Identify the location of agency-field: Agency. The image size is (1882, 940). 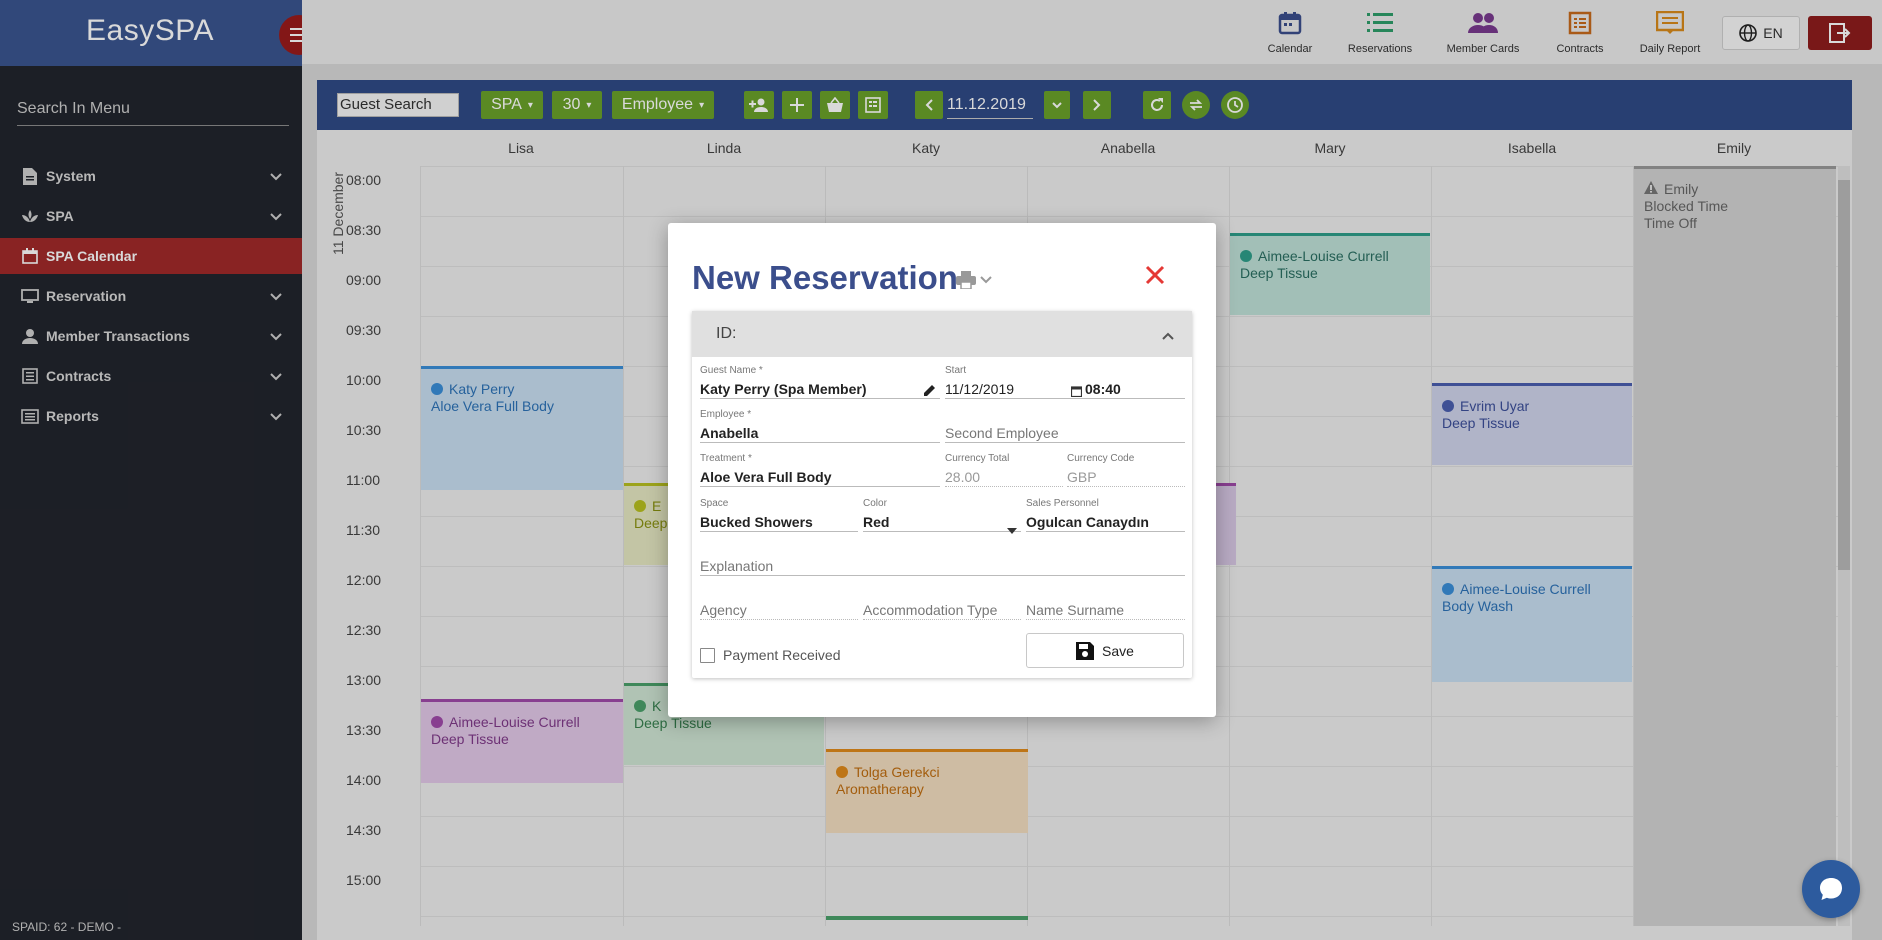
(779, 610).